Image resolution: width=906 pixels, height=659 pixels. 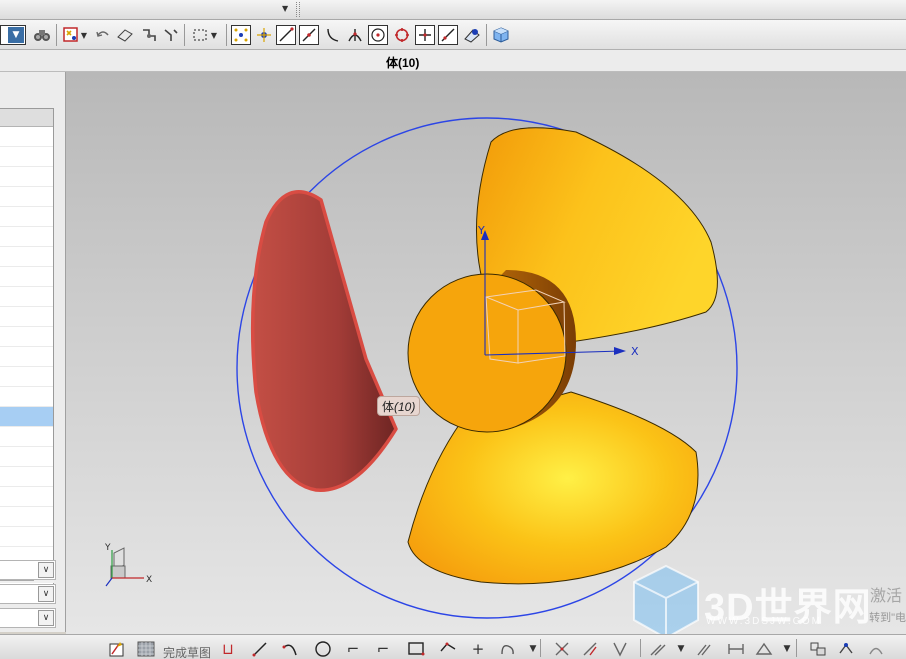 I want to click on profile-icon: ⊔, so click(x=228, y=649).